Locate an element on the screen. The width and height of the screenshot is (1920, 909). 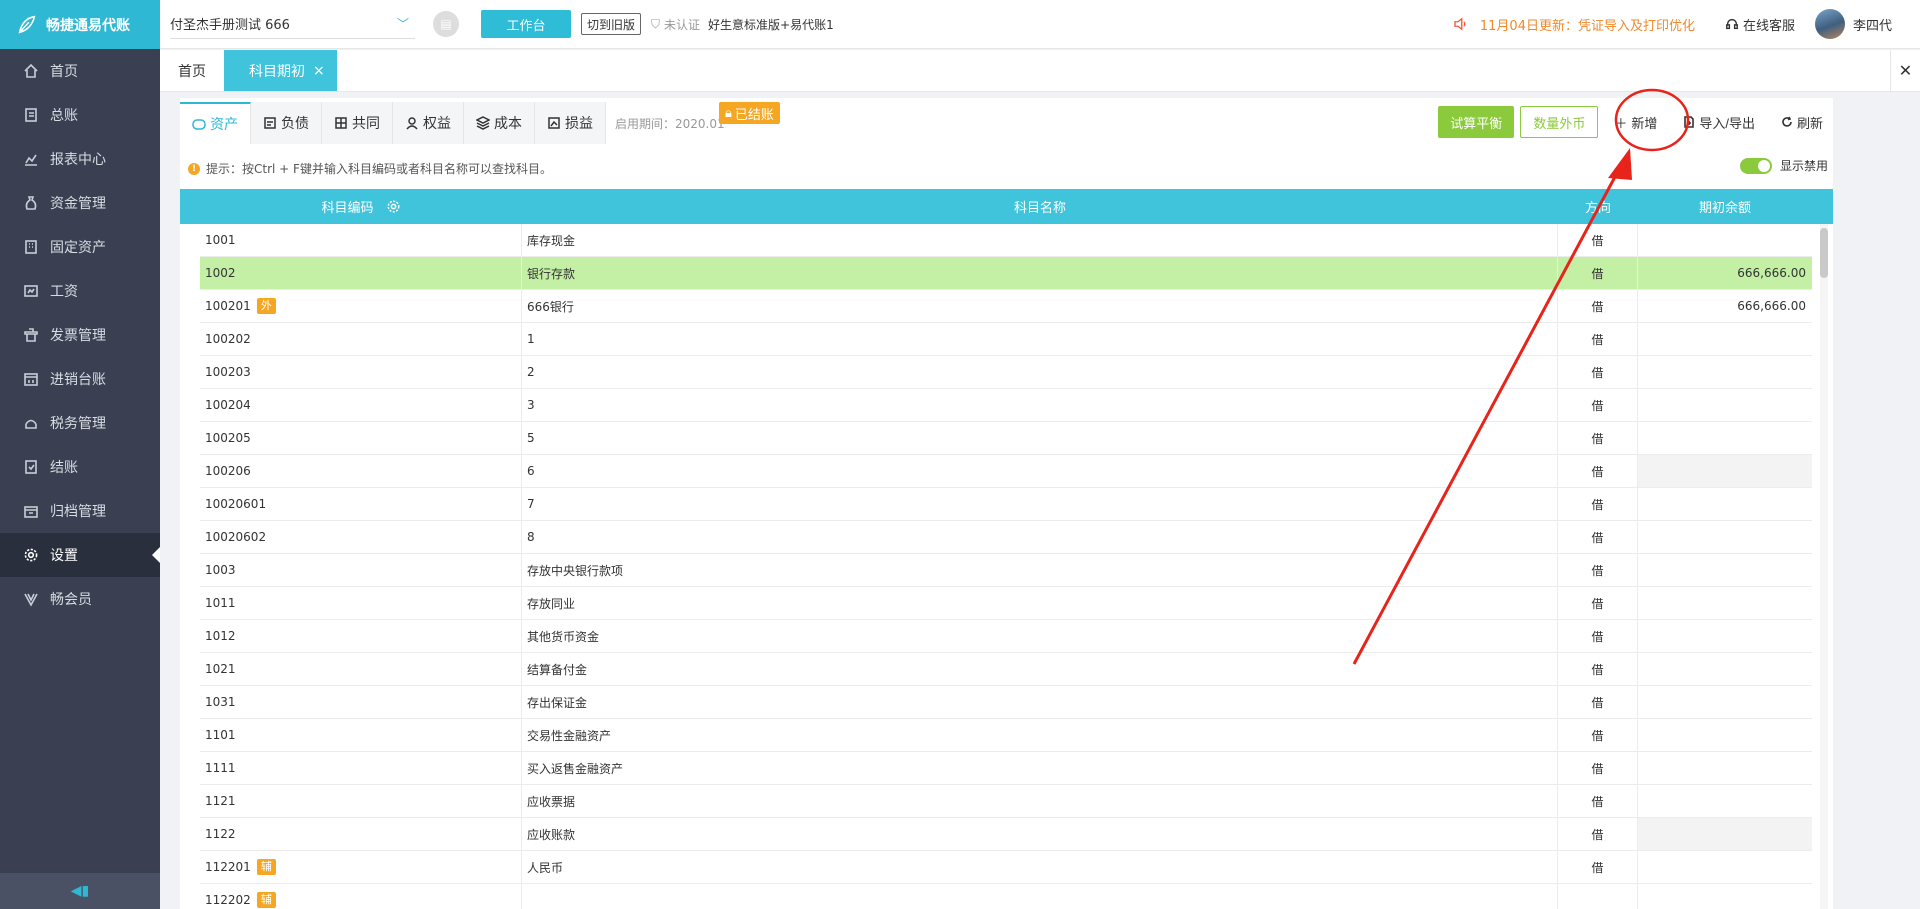
table-row: 1111 买入返售金融资产 借 is located at coordinates (1006, 768).